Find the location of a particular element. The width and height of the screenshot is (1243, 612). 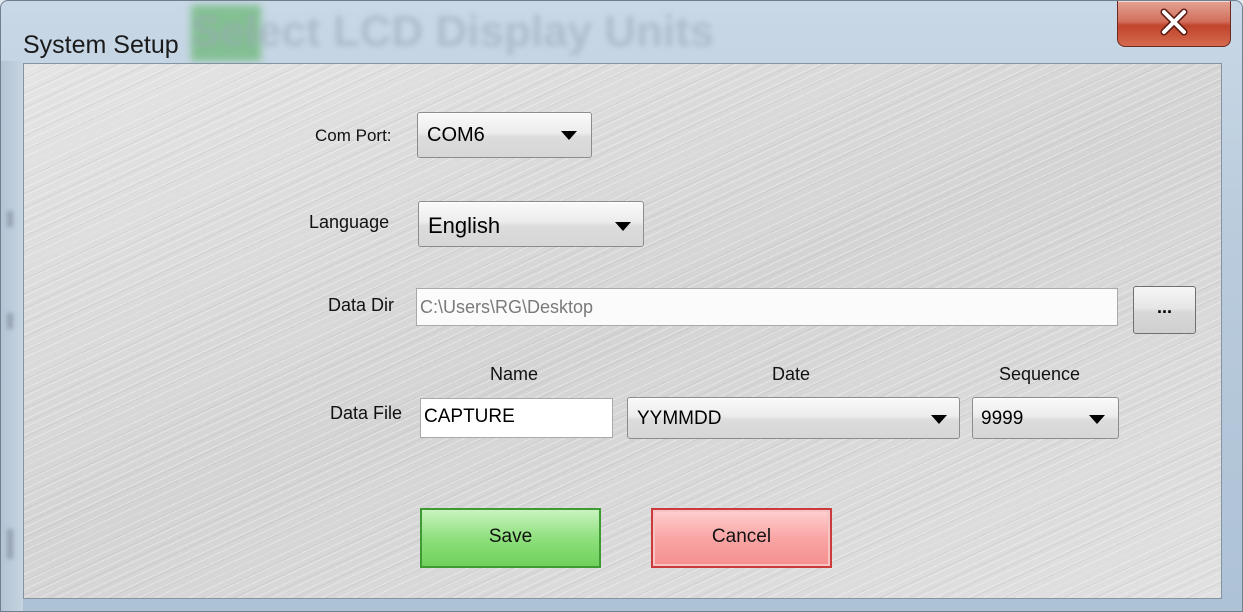

background-window-title: Select LCD Display Units is located at coordinates (453, 31).